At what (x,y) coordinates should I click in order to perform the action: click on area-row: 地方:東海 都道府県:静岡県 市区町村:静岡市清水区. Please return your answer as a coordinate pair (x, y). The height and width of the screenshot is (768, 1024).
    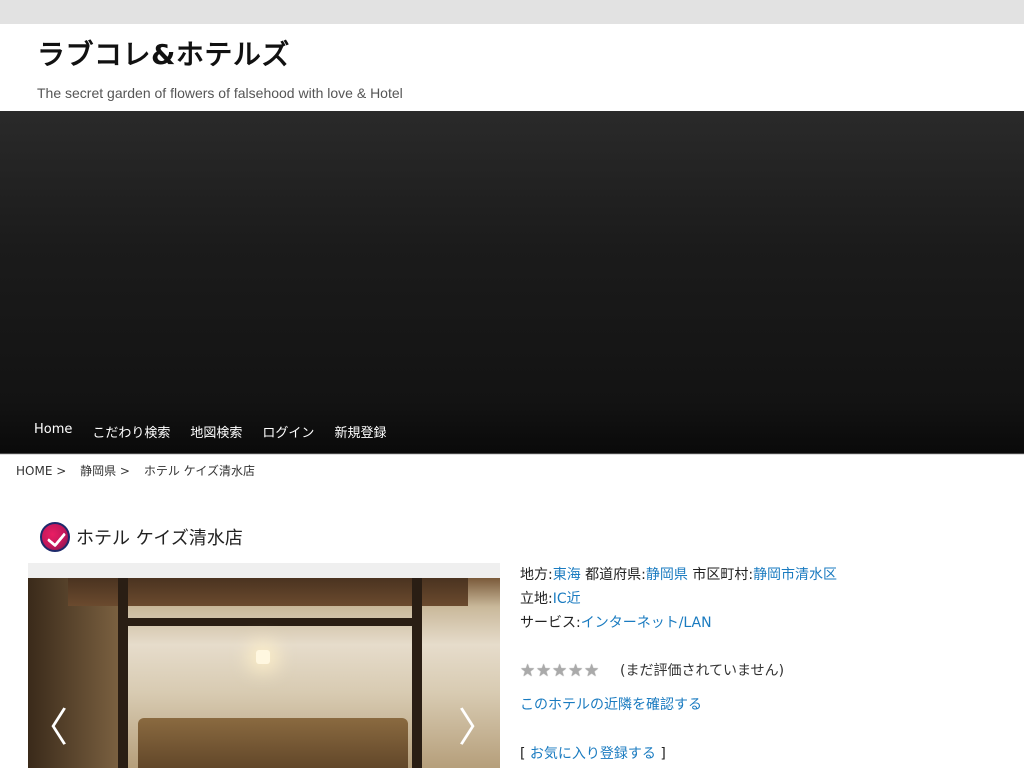
    Looking at the image, I should click on (760, 575).